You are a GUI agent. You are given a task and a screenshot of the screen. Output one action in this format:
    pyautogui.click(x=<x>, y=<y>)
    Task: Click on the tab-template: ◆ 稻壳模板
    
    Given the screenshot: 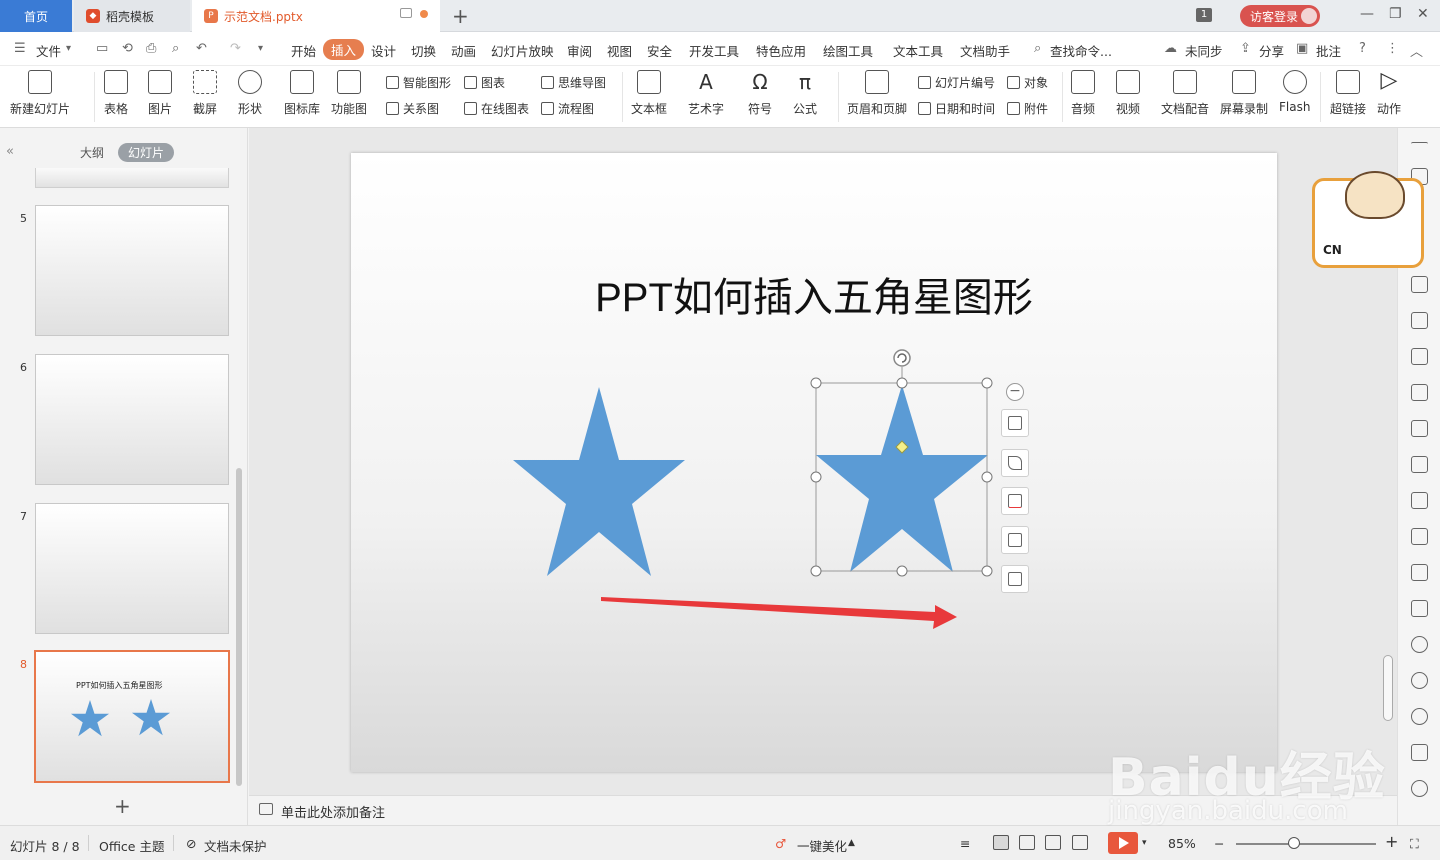 What is the action you would take?
    pyautogui.click(x=132, y=16)
    